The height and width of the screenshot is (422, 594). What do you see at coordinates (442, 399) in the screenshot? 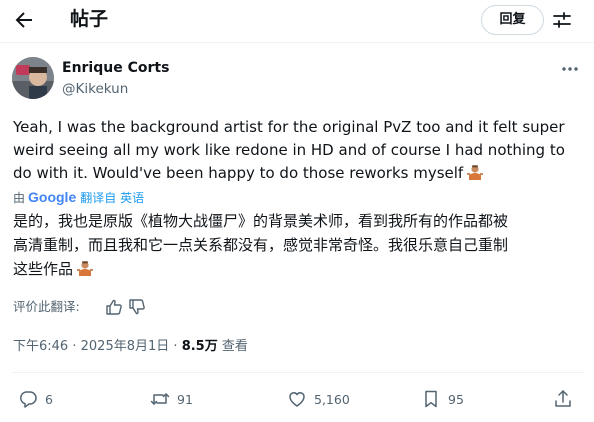
I see `bookmark-action: 95` at bounding box center [442, 399].